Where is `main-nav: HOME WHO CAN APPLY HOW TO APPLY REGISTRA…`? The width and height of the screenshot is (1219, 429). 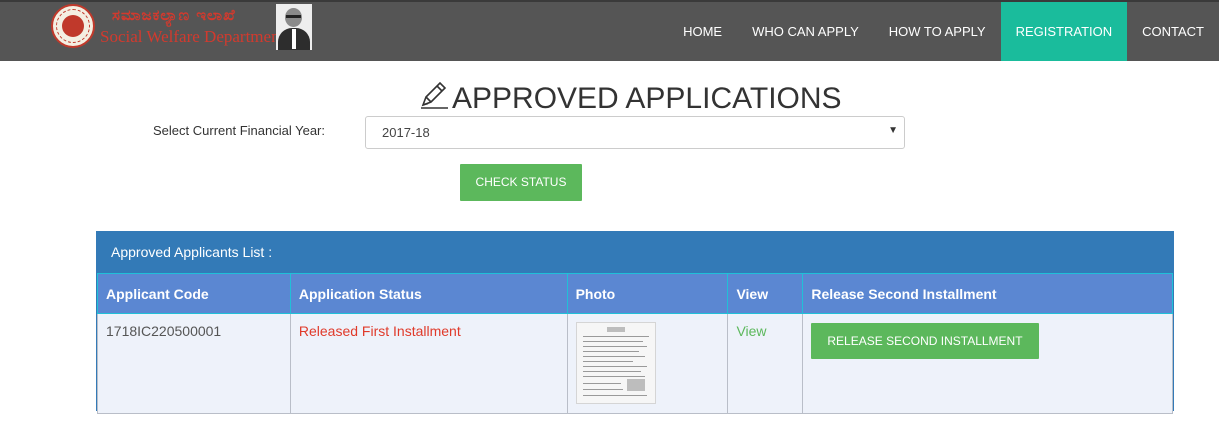
main-nav: HOME WHO CAN APPLY HOW TO APPLY REGISTRA… is located at coordinates (943, 31).